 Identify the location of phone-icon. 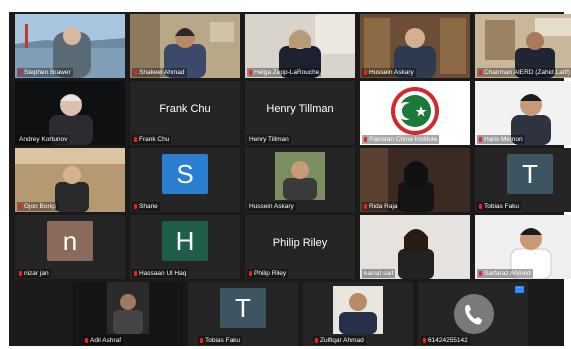
(473, 315).